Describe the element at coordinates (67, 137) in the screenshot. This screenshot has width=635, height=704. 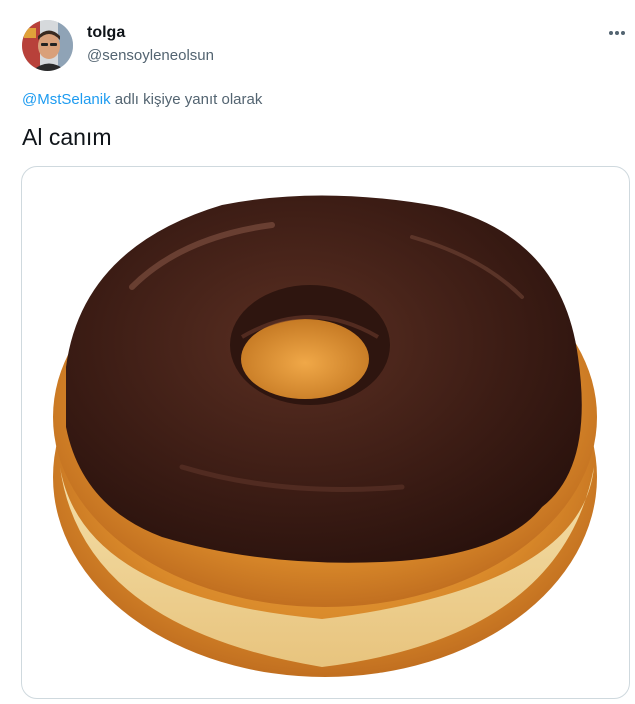
I see `tweet-text: Al canım` at that location.